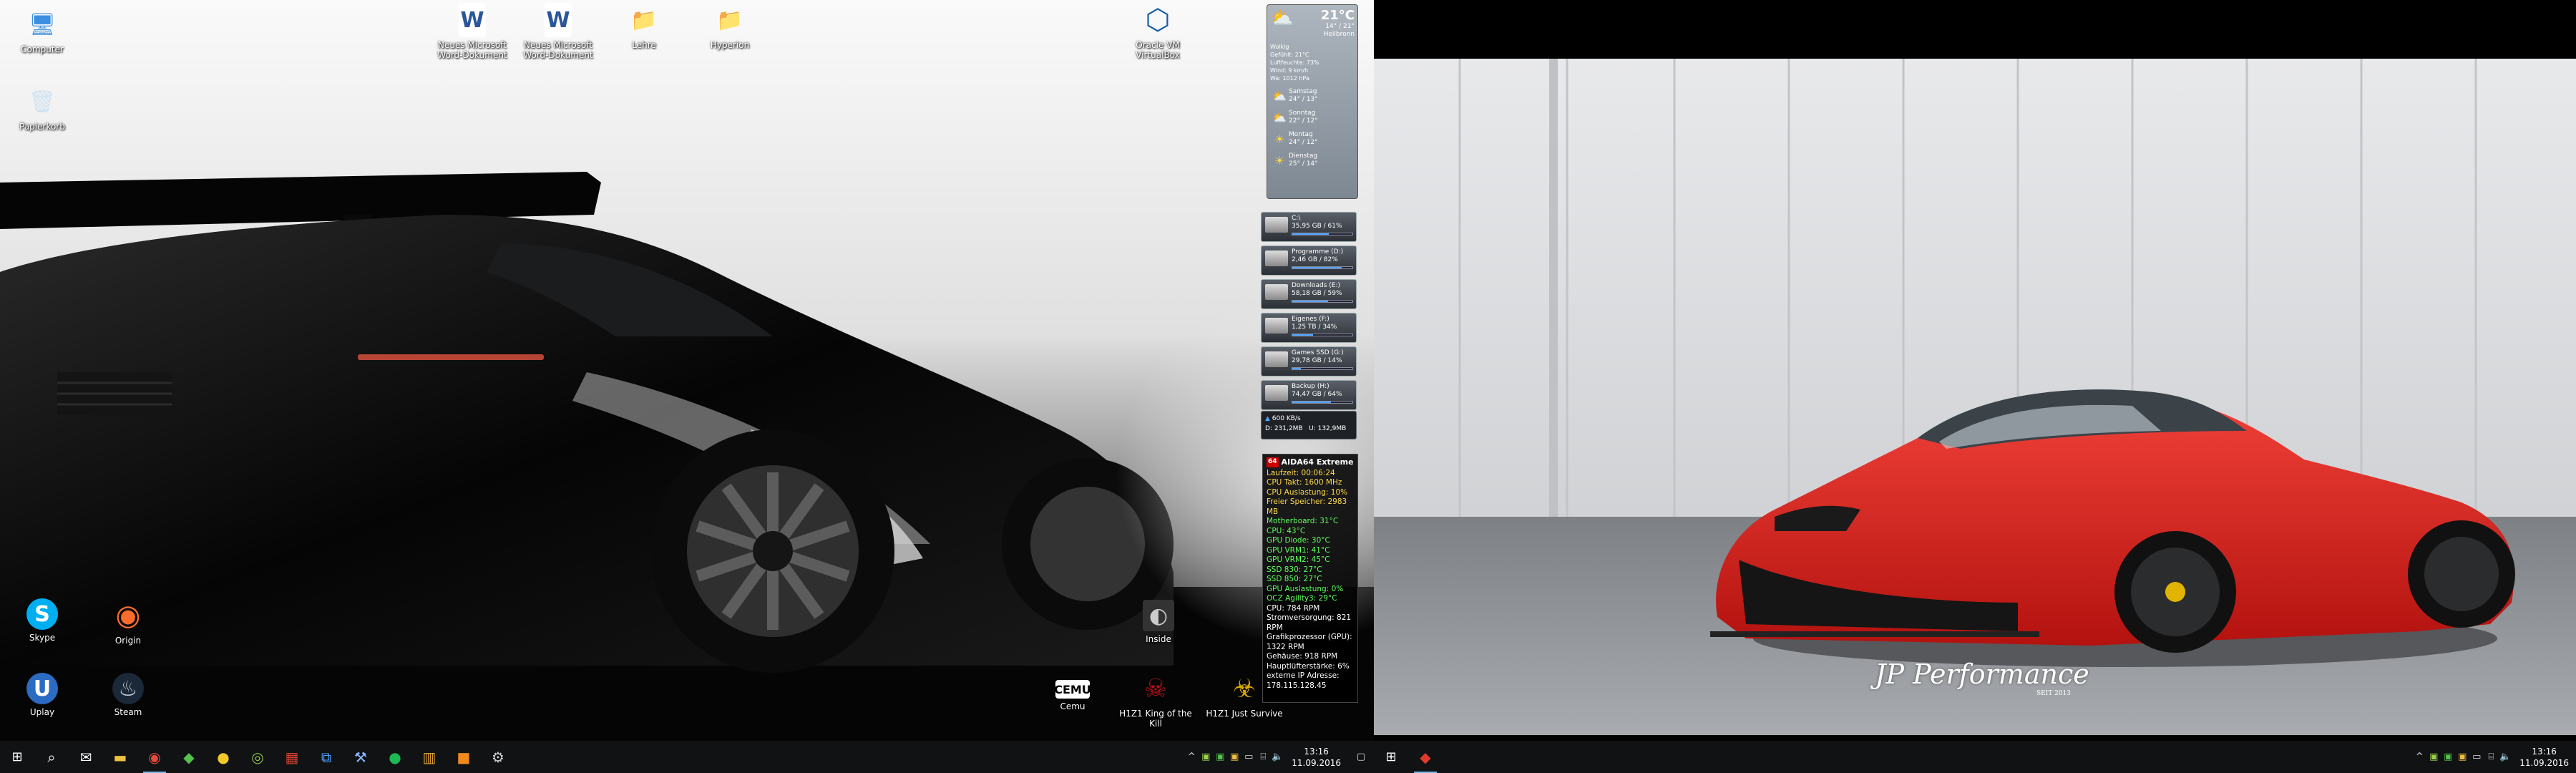 The image size is (2576, 773). Describe the element at coordinates (429, 757) in the screenshot. I see `taskbar-app-stats: ▥` at that location.